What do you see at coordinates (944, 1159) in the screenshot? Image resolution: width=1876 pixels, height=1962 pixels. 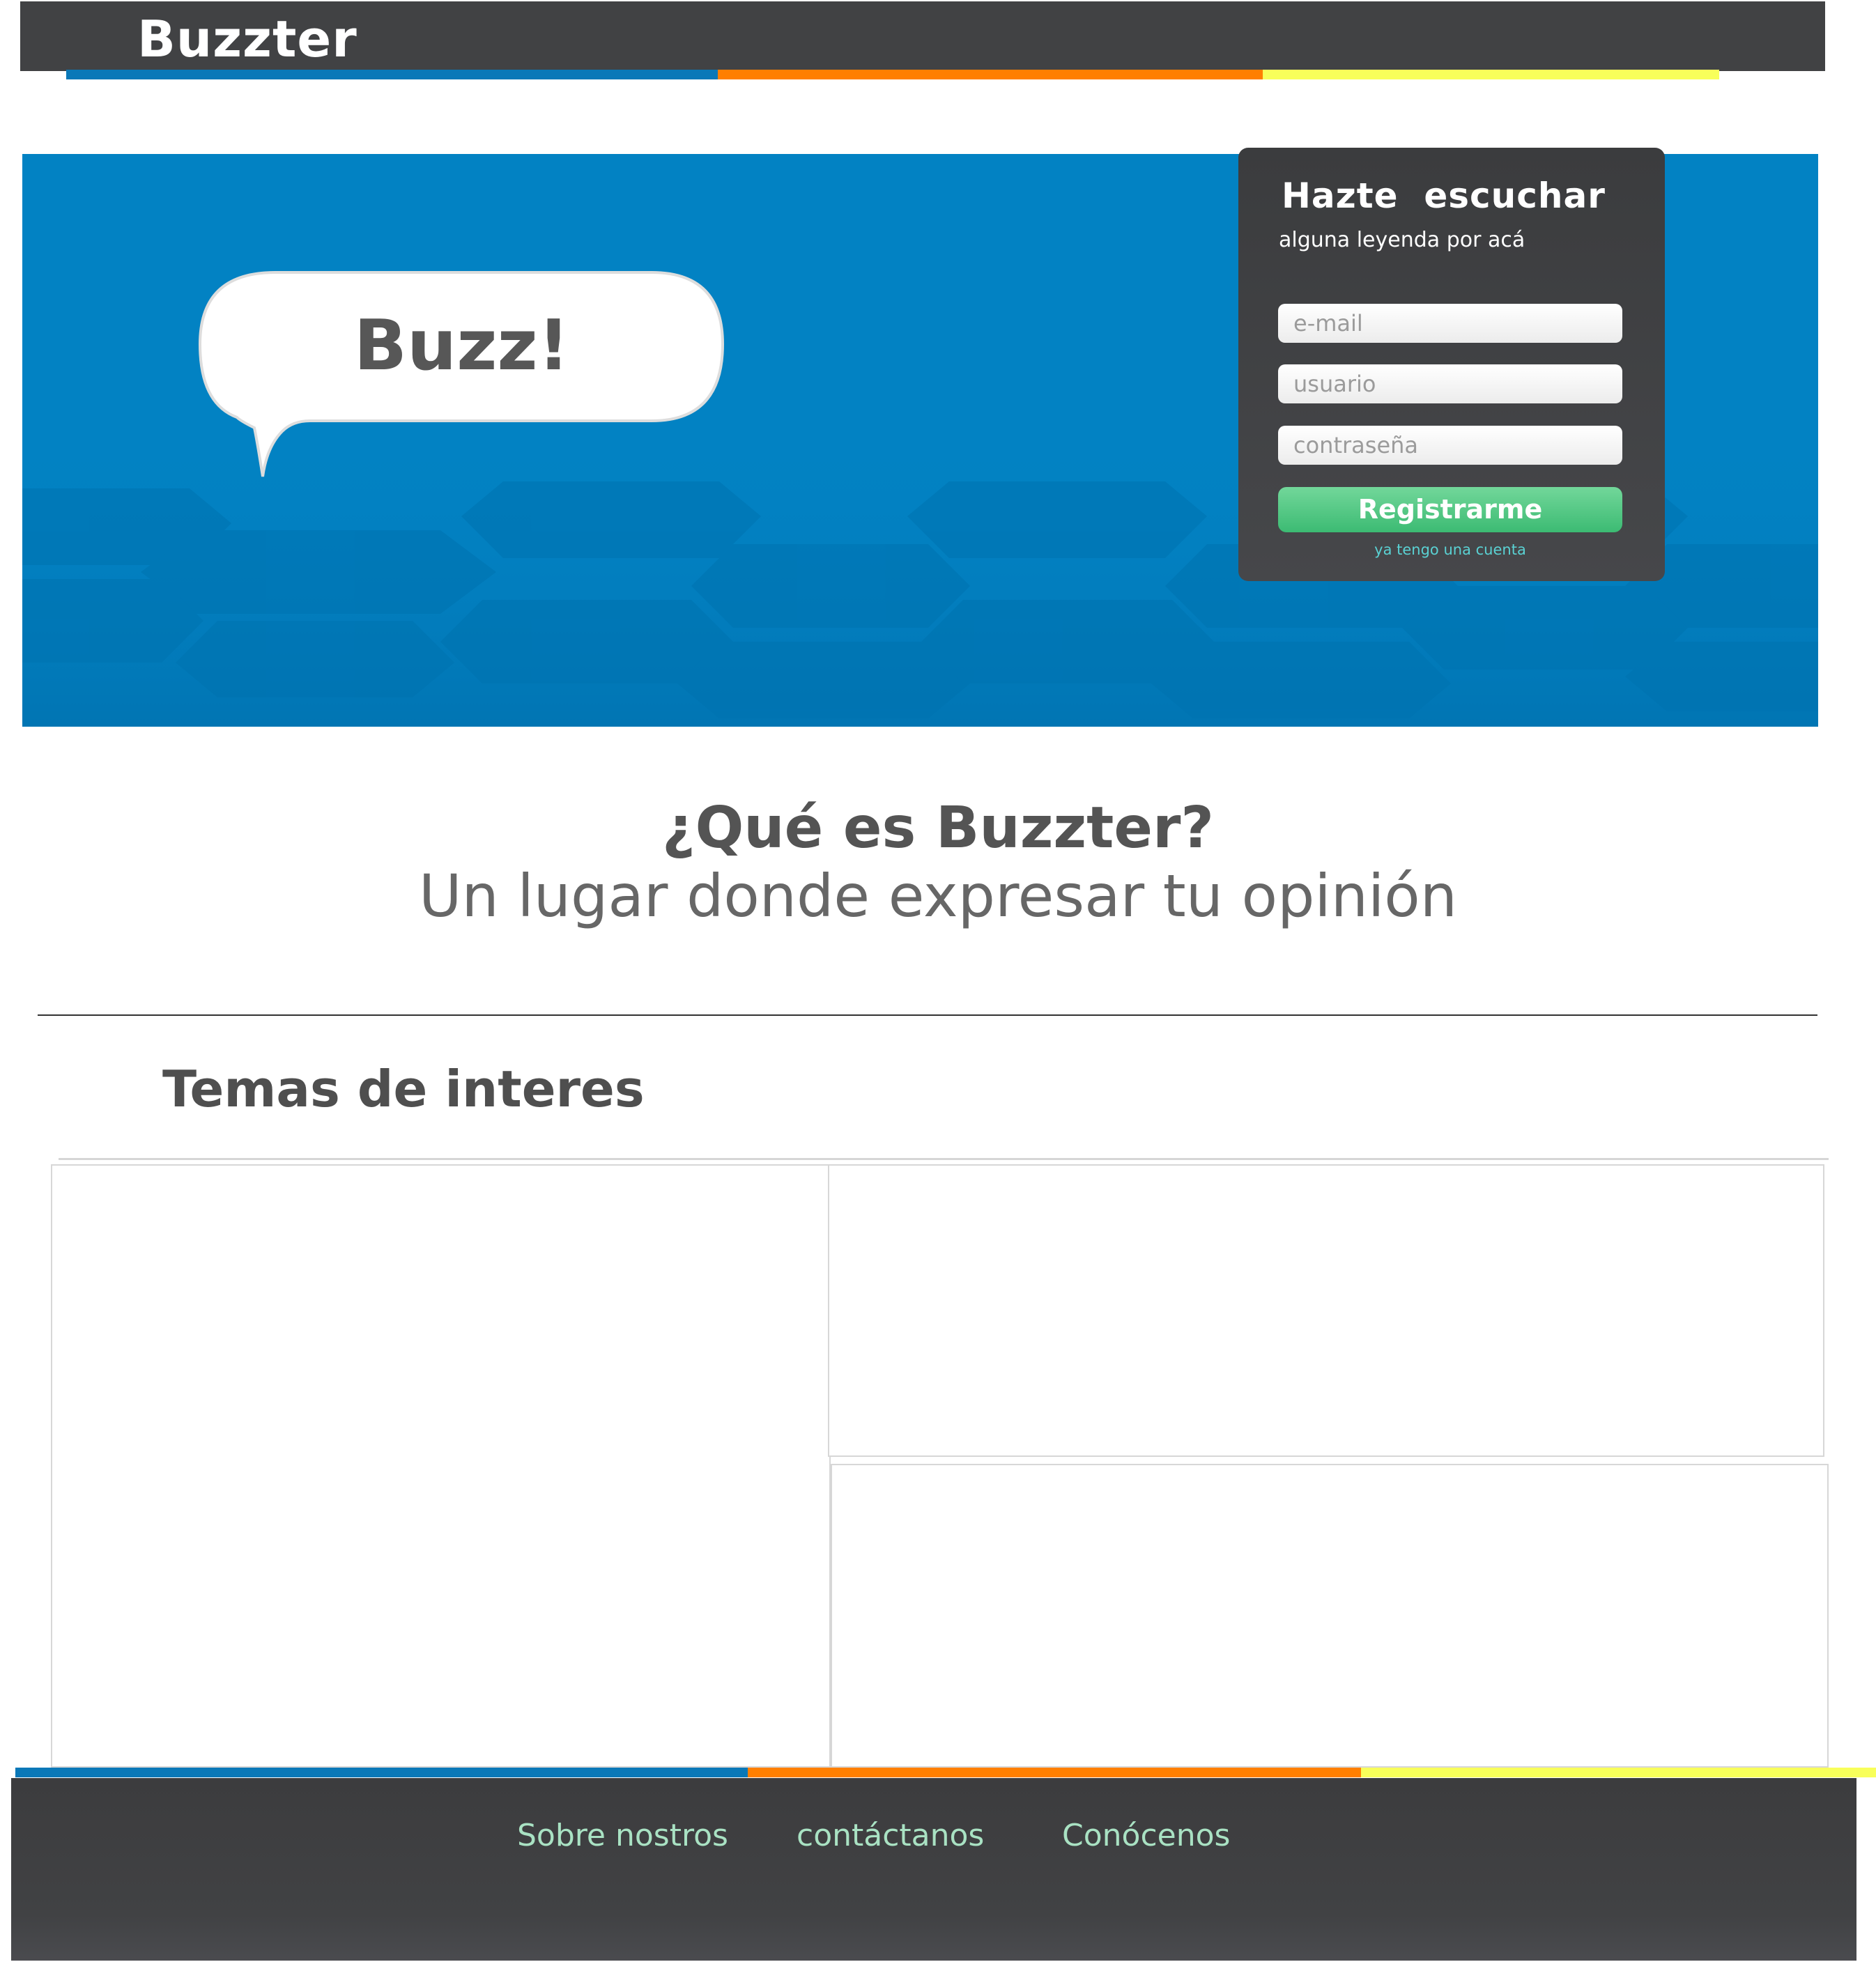 I see `topics-divider` at bounding box center [944, 1159].